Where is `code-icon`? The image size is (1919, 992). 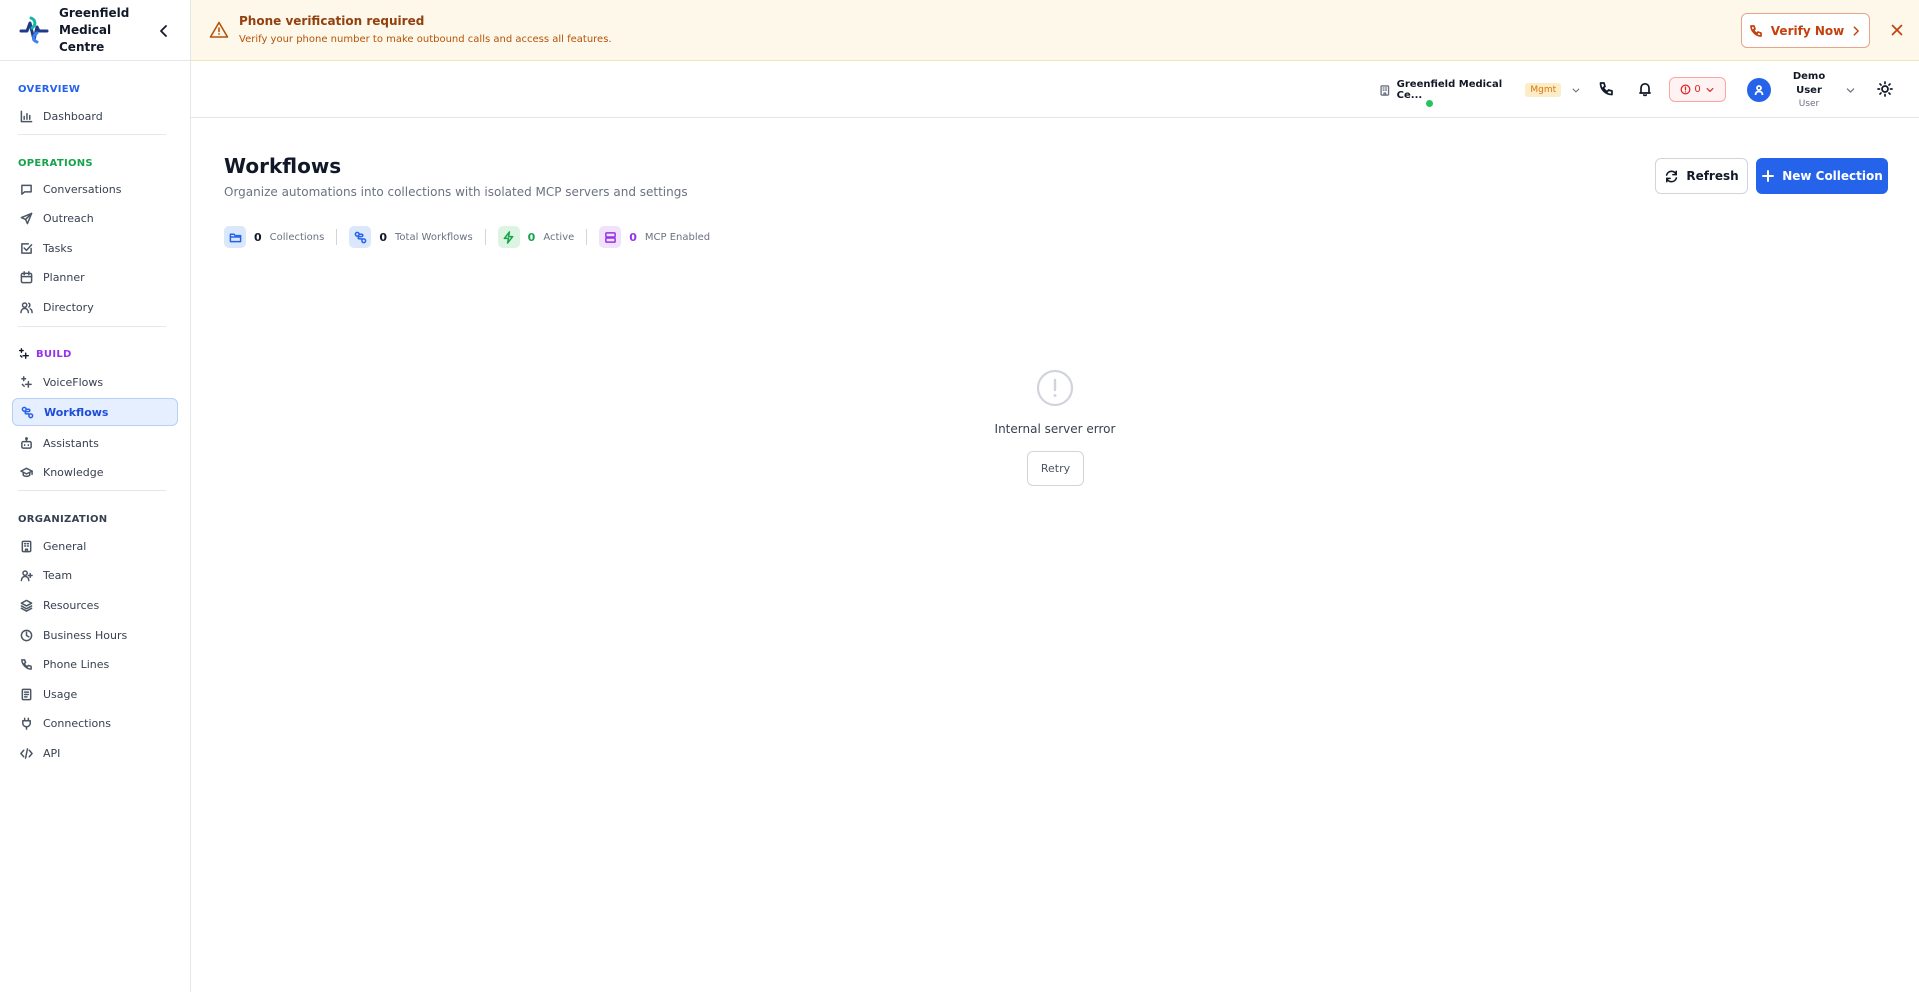 code-icon is located at coordinates (26, 753).